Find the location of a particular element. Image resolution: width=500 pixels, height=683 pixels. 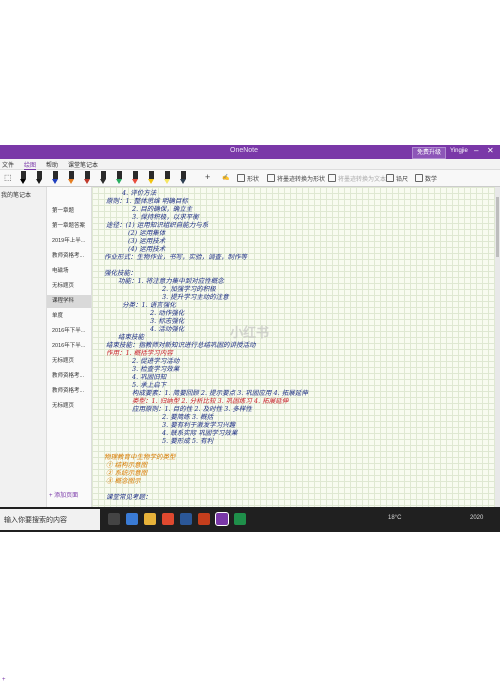

app-red-icon is located at coordinates (168, 519).